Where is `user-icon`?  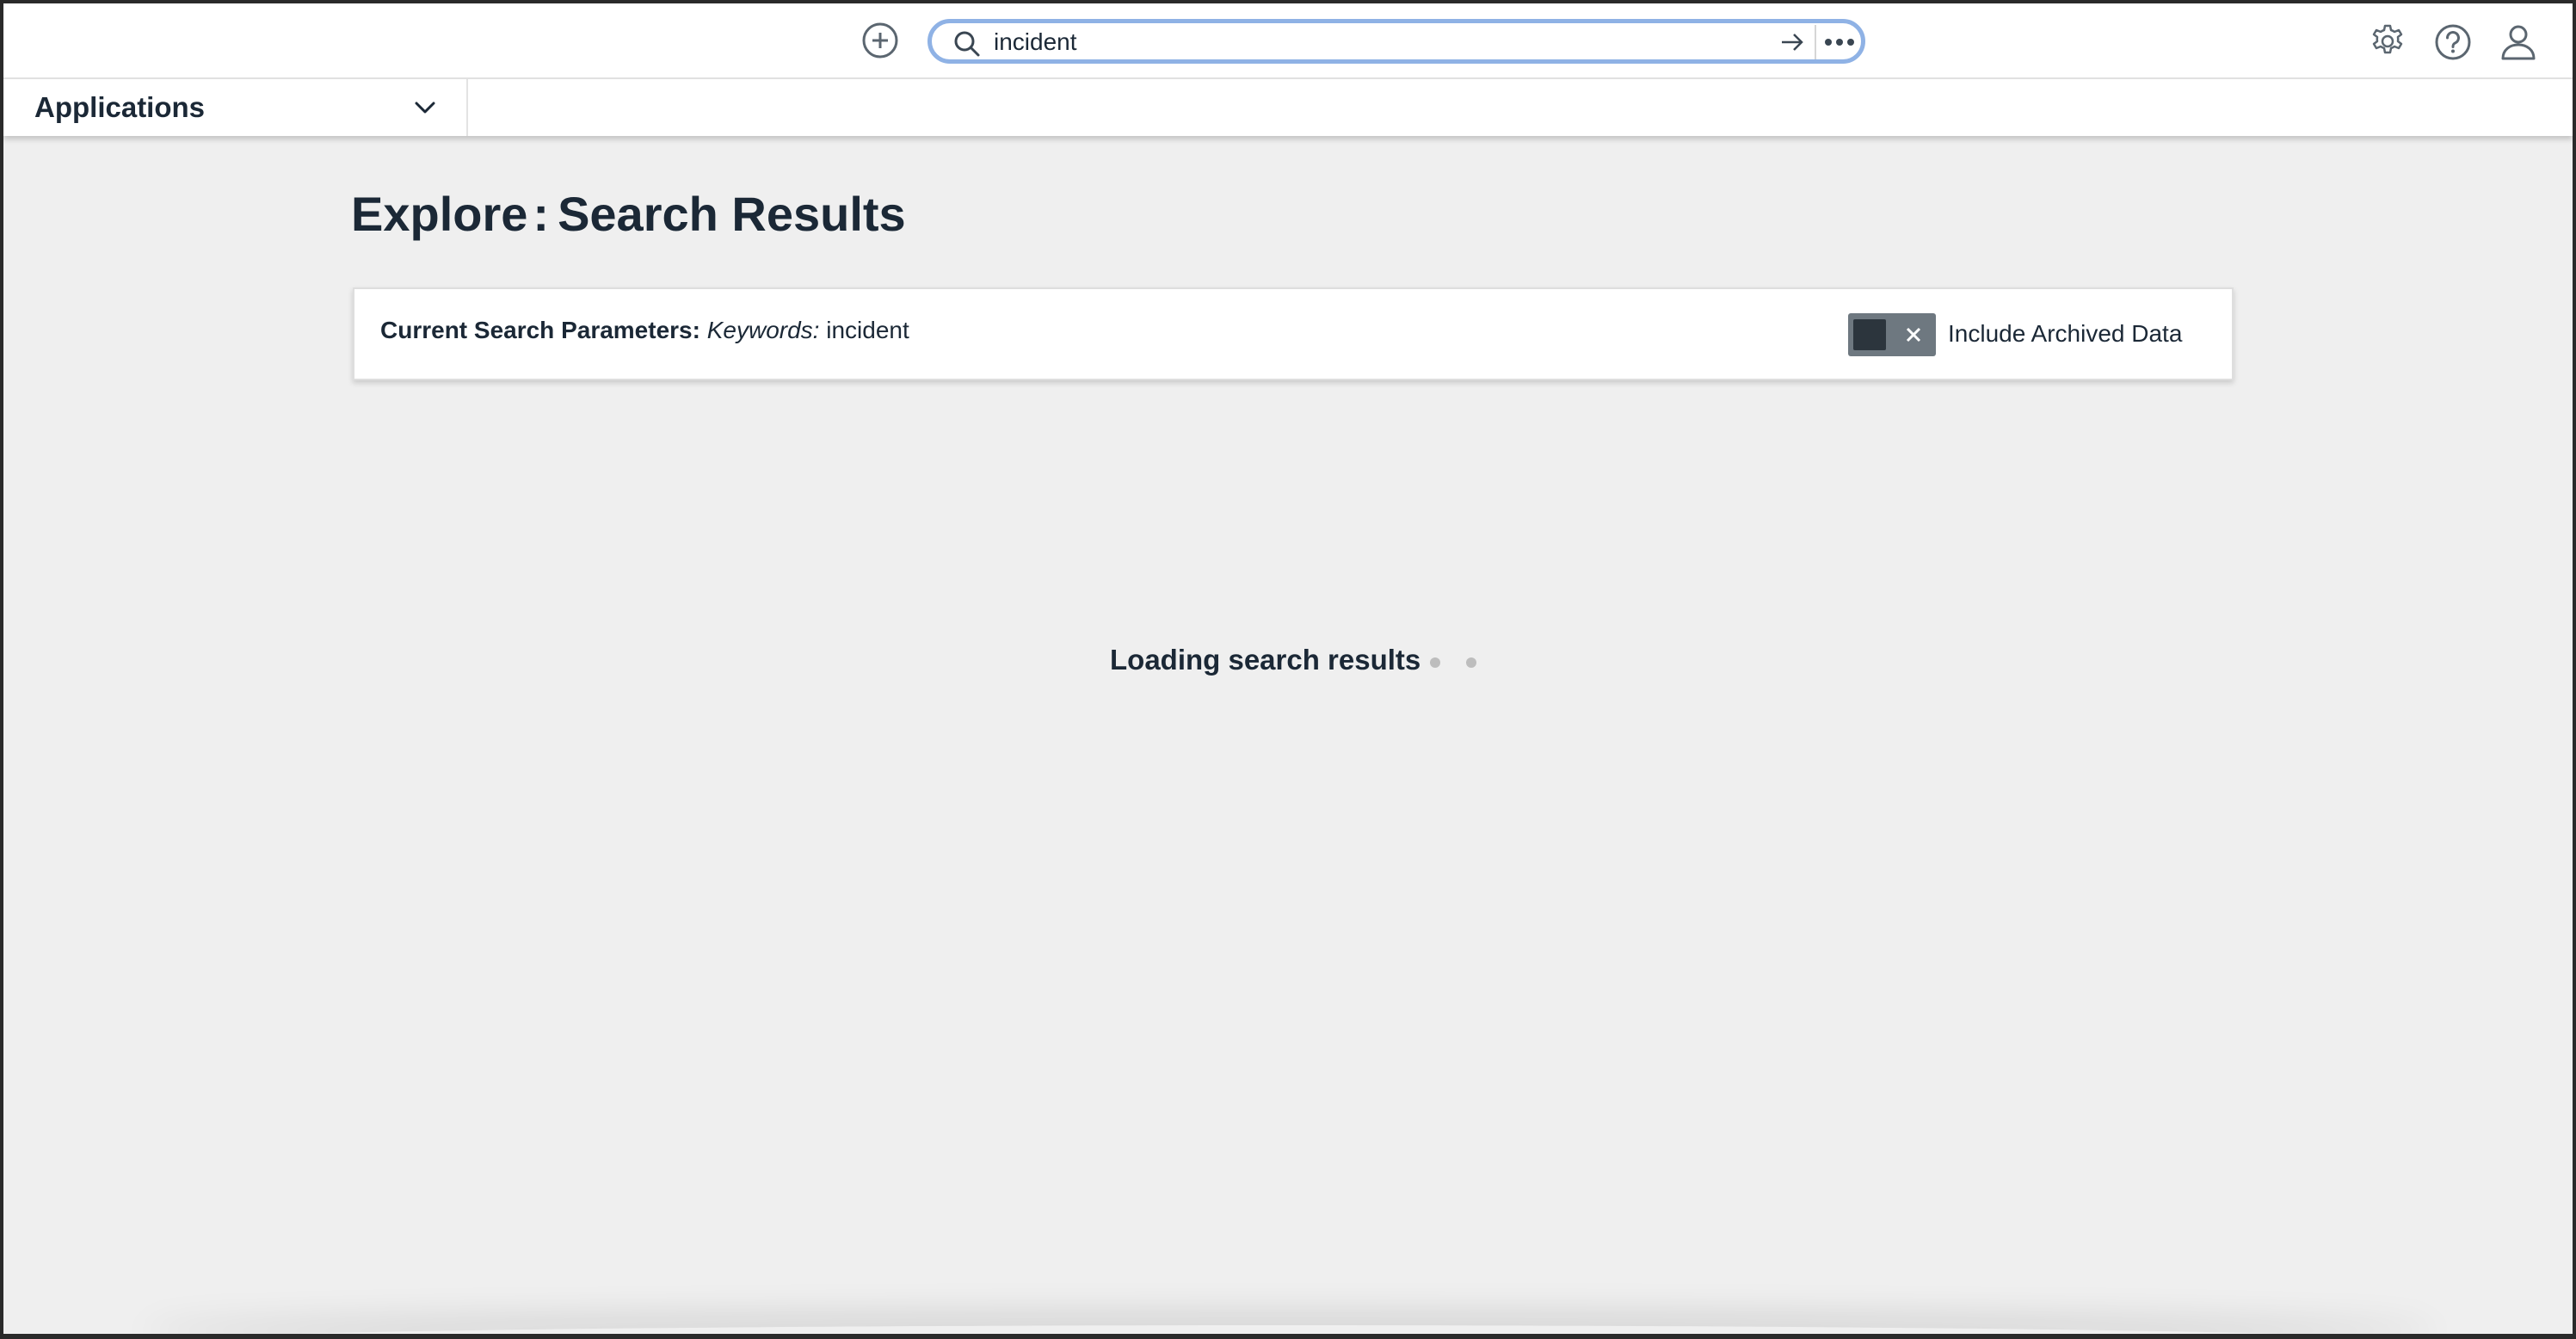
user-icon is located at coordinates (2519, 42).